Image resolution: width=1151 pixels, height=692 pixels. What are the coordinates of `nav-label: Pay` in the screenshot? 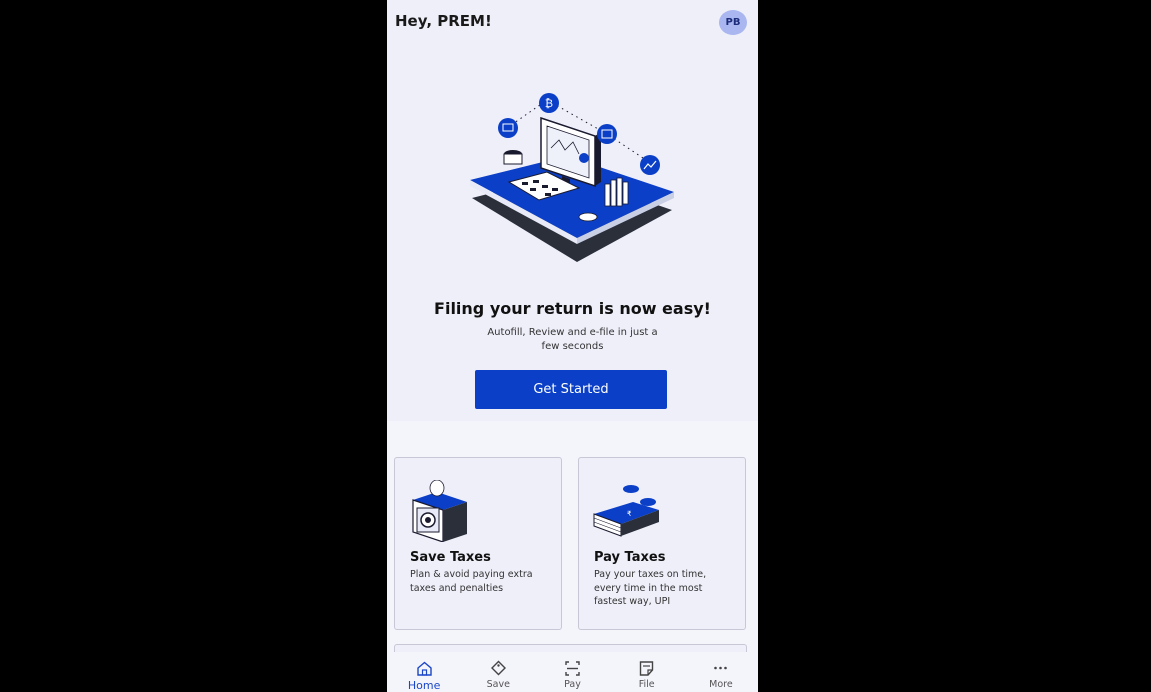 It's located at (572, 684).